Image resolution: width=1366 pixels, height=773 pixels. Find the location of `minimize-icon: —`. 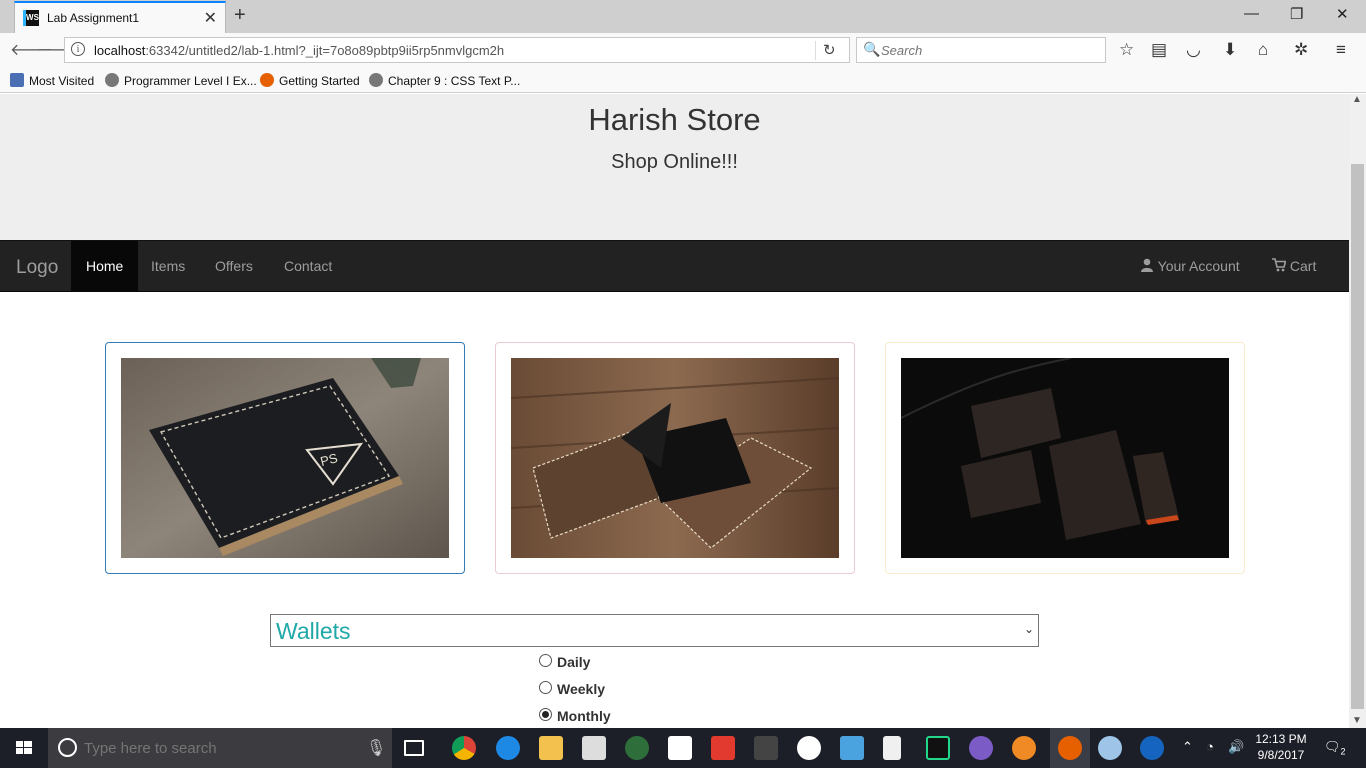

minimize-icon: — is located at coordinates (1251, 13).